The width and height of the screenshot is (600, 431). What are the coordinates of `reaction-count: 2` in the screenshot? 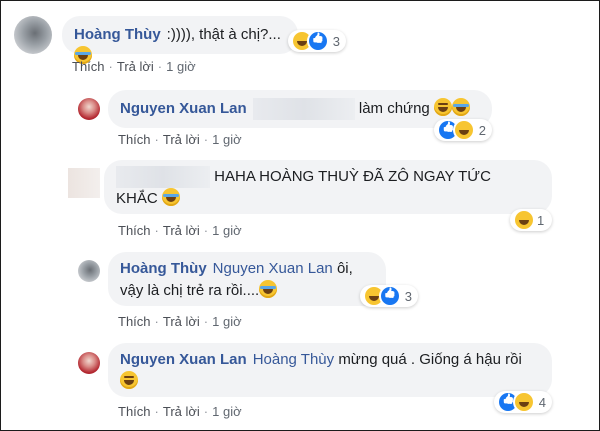 It's located at (482, 130).